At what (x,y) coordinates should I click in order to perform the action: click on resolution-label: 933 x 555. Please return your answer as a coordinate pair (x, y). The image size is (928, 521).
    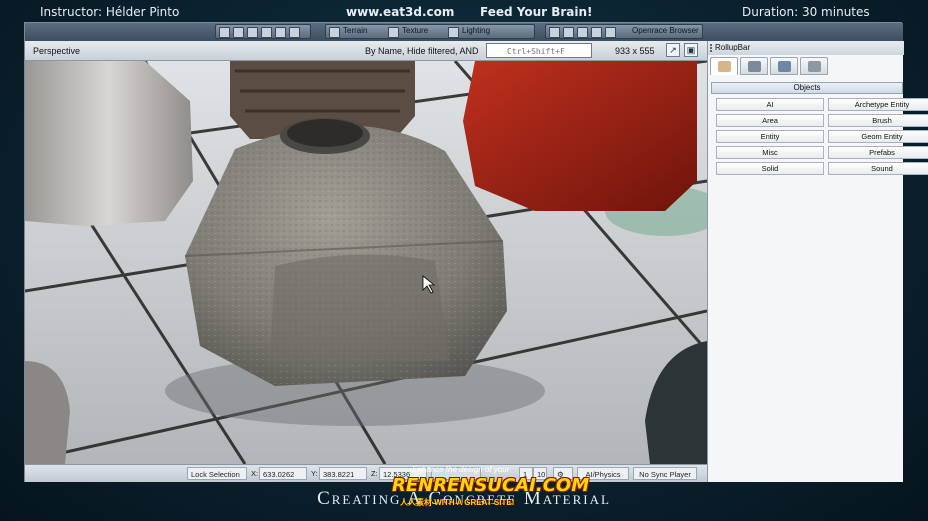
    Looking at the image, I should click on (635, 51).